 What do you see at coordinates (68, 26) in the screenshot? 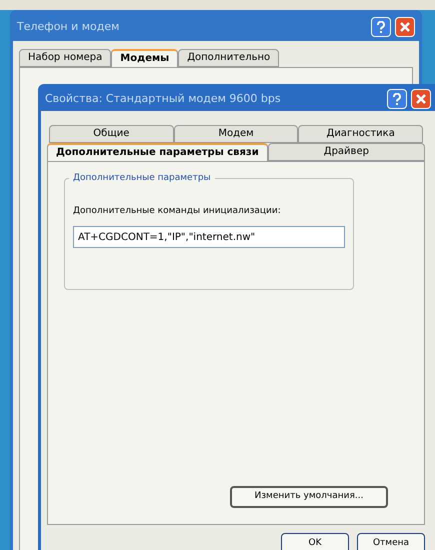
I see `window-title: Телефон и модем` at bounding box center [68, 26].